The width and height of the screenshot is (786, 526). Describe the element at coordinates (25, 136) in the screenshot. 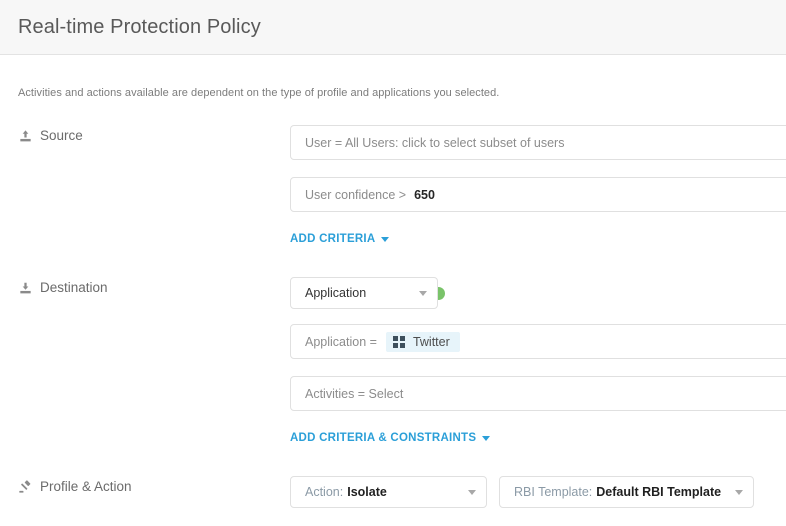

I see `upload-icon` at that location.